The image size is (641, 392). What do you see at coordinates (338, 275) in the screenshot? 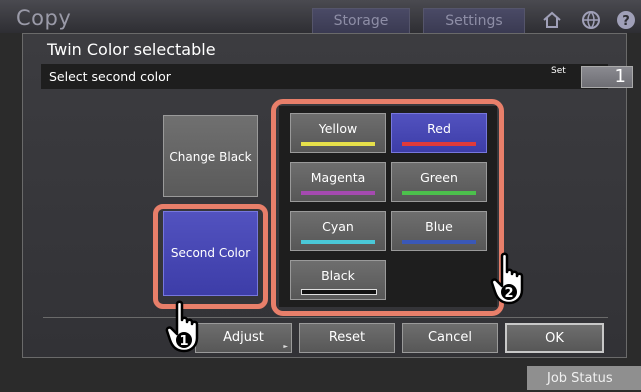
I see `color-label: Black` at bounding box center [338, 275].